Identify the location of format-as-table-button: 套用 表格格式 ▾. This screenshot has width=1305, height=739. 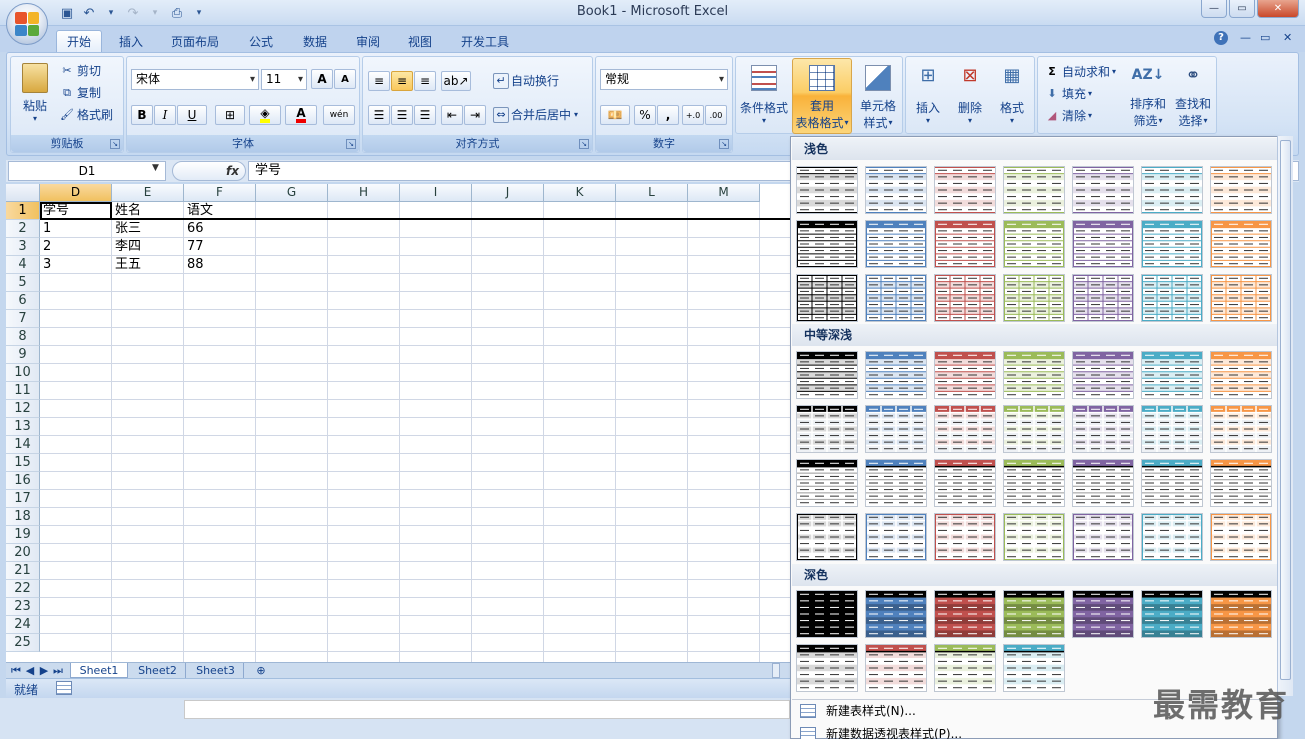
(822, 96).